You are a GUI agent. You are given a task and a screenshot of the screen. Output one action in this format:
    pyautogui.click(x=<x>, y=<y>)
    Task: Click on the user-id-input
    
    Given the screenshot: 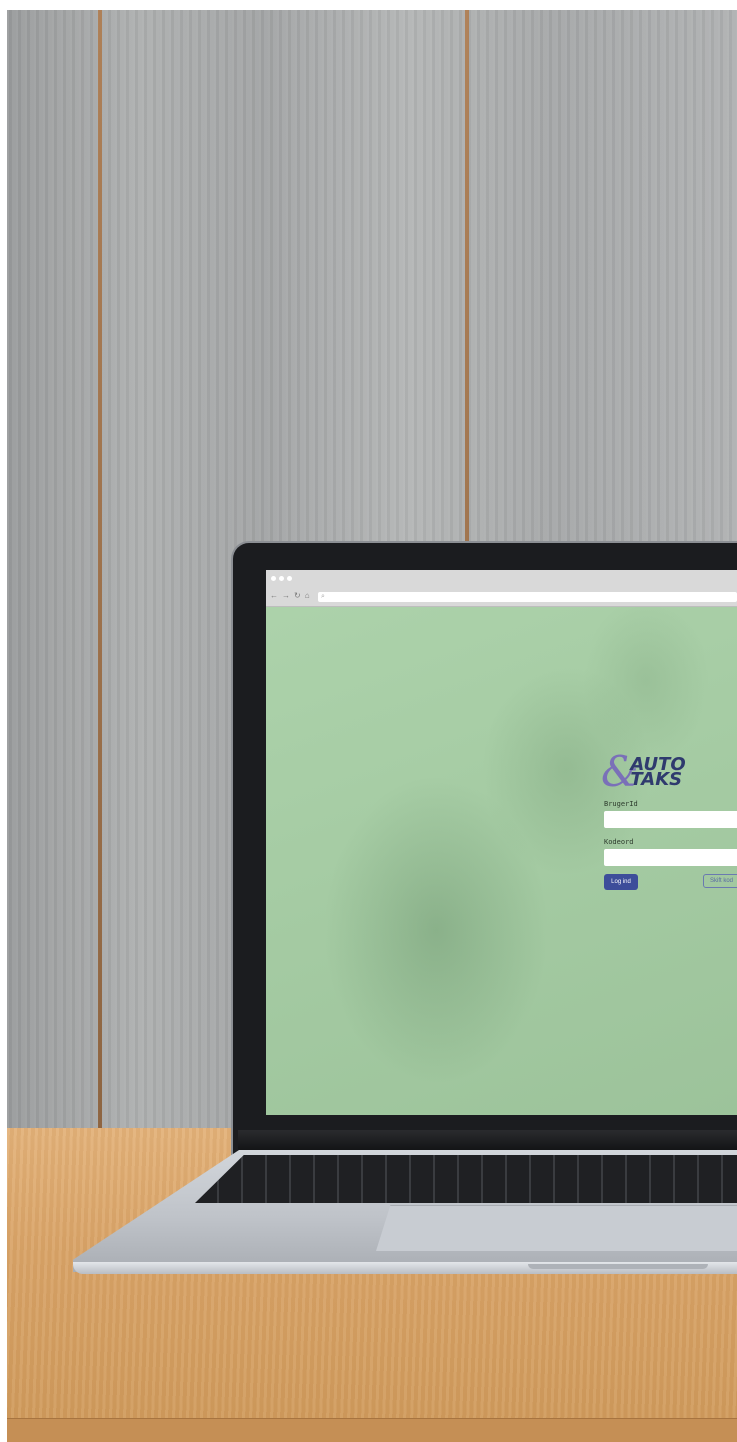 What is the action you would take?
    pyautogui.click(x=670, y=819)
    